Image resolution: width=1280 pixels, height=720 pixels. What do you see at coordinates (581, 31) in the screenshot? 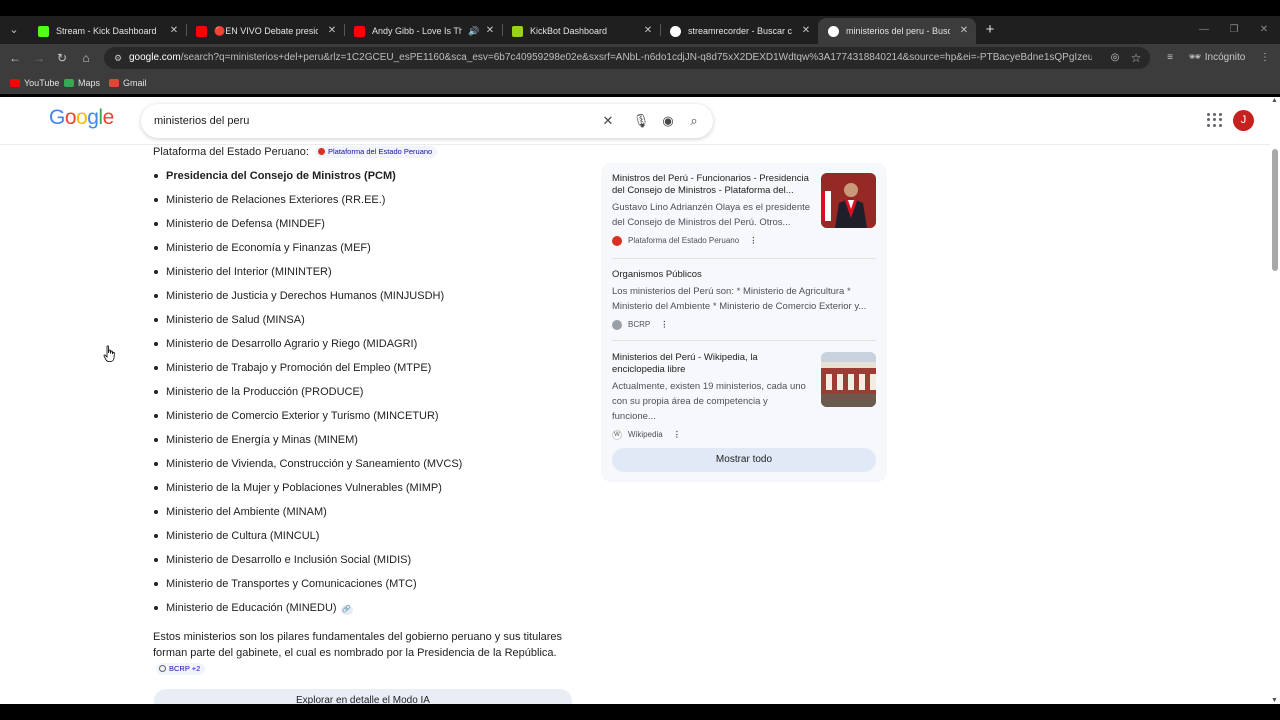
I see `tab-kickbot-dashboard: KickBot Dashboard ✕` at bounding box center [581, 31].